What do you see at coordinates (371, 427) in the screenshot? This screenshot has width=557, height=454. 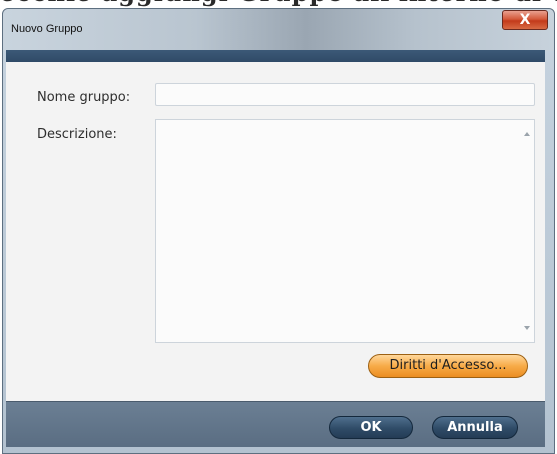 I see `ok-button: OK` at bounding box center [371, 427].